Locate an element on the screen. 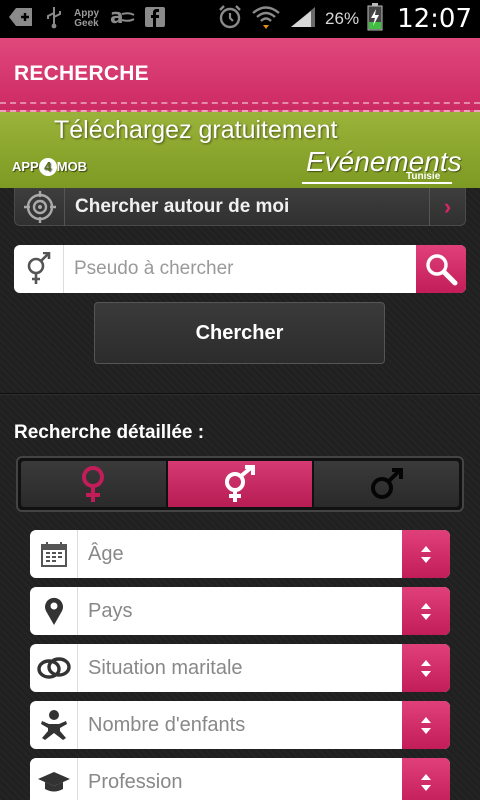 The image size is (480, 800). calendar-icon is located at coordinates (54, 554).